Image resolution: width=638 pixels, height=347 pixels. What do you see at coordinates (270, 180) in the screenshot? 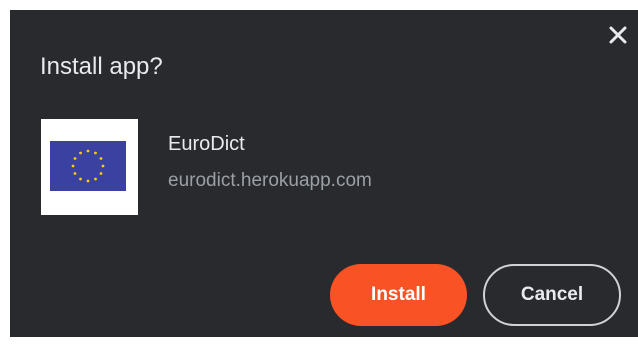
I see `app-origin: eurodict.herokuapp.com` at bounding box center [270, 180].